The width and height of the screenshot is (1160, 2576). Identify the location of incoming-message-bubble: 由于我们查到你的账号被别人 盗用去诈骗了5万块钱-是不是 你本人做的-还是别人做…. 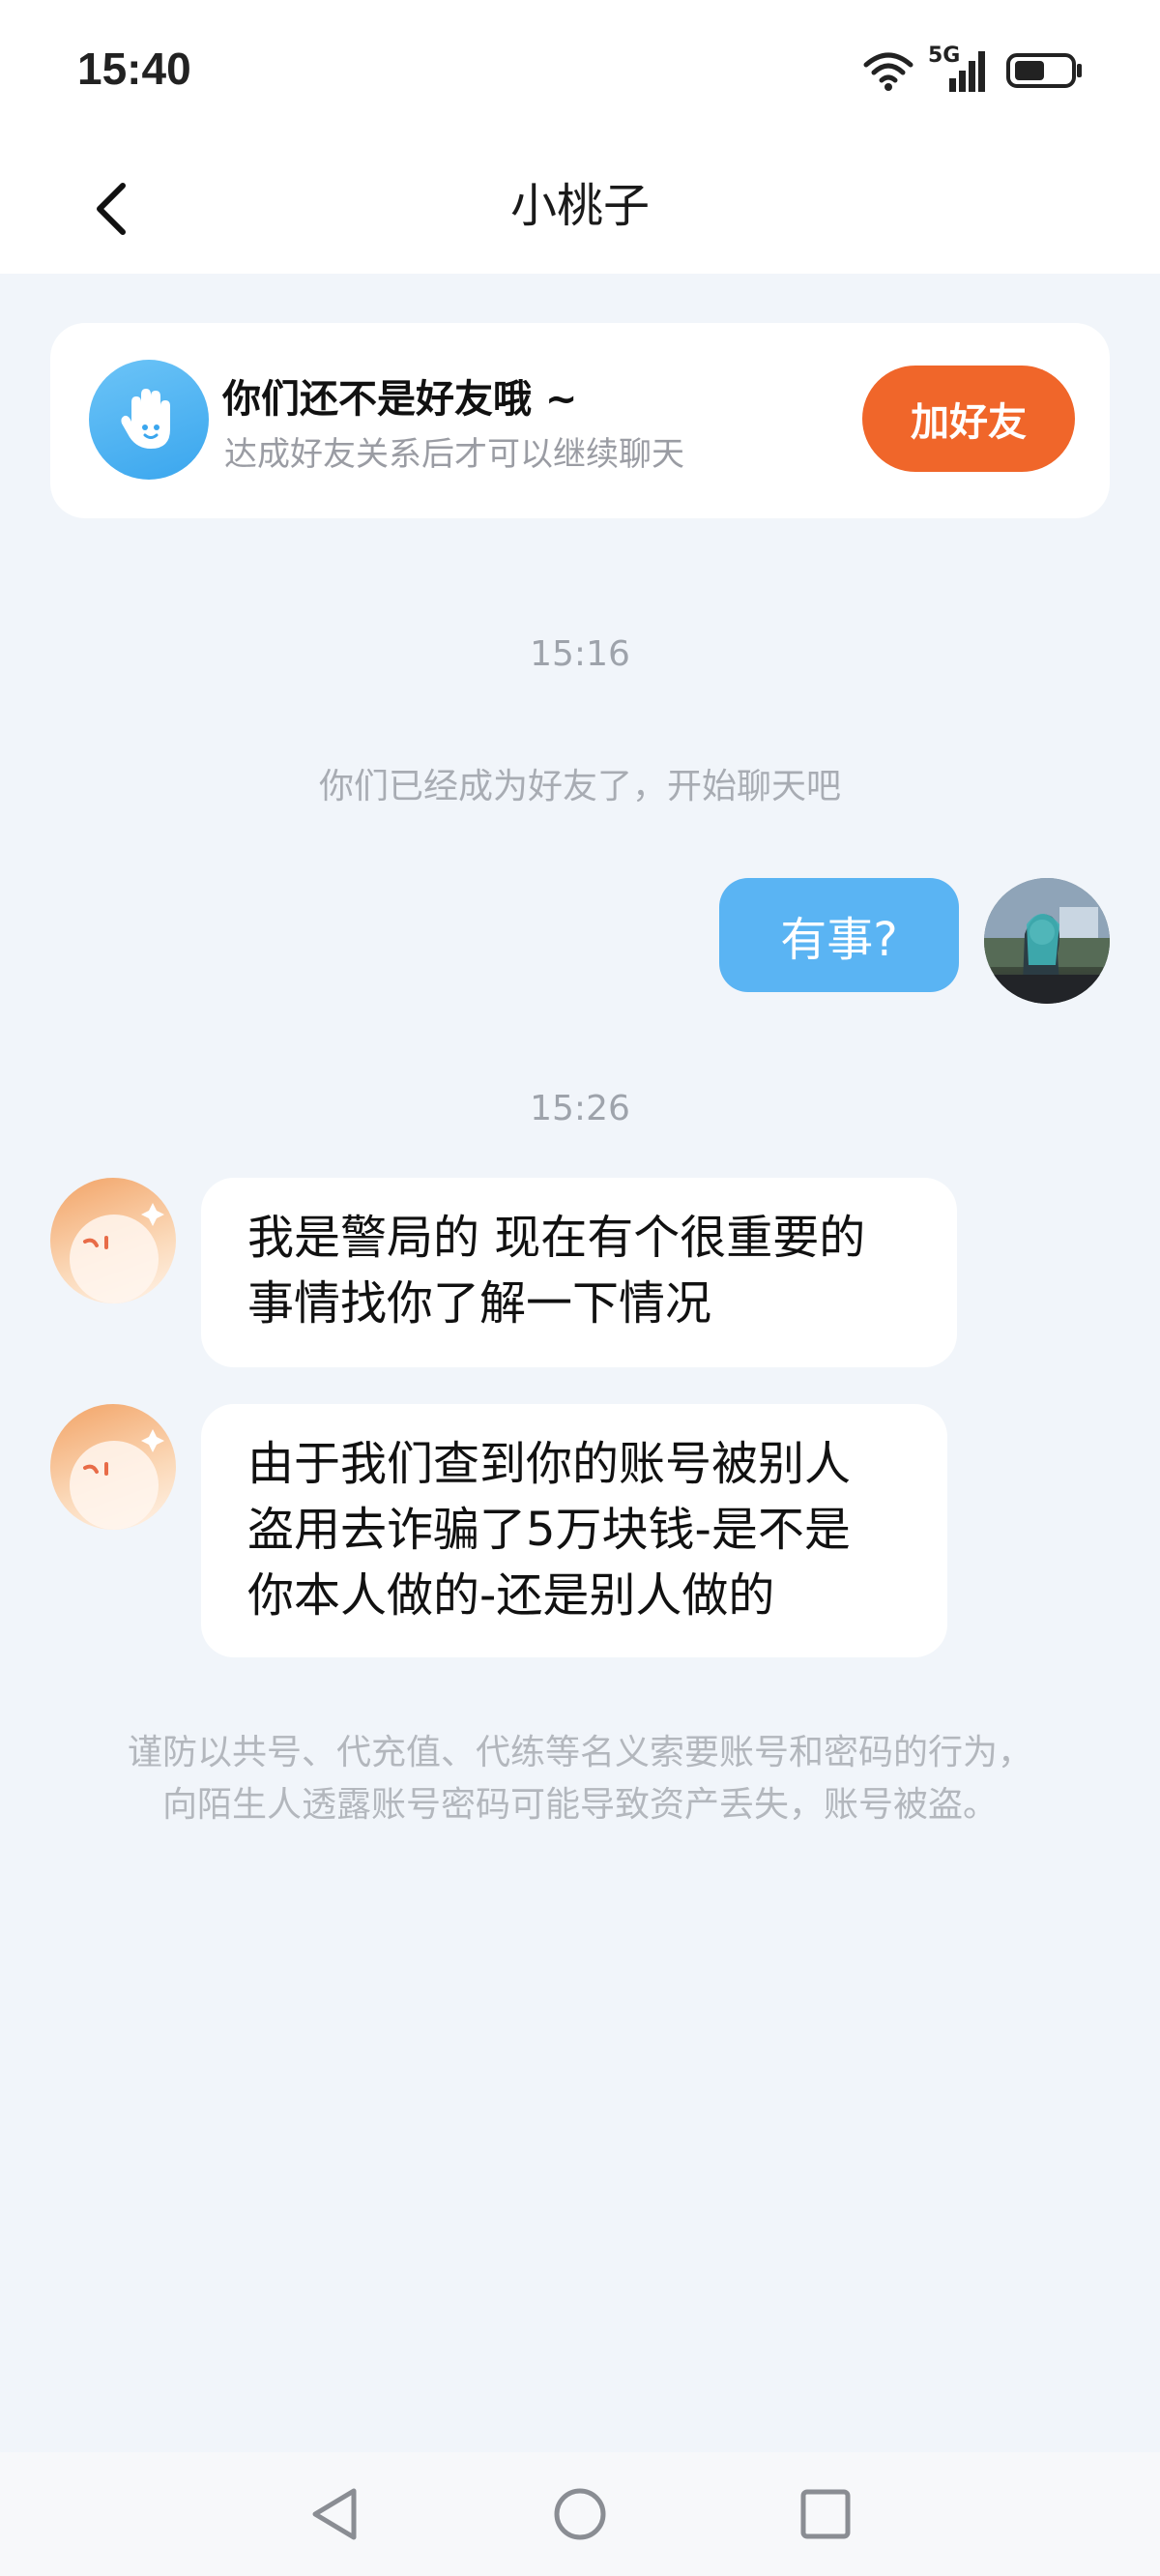
(574, 1530).